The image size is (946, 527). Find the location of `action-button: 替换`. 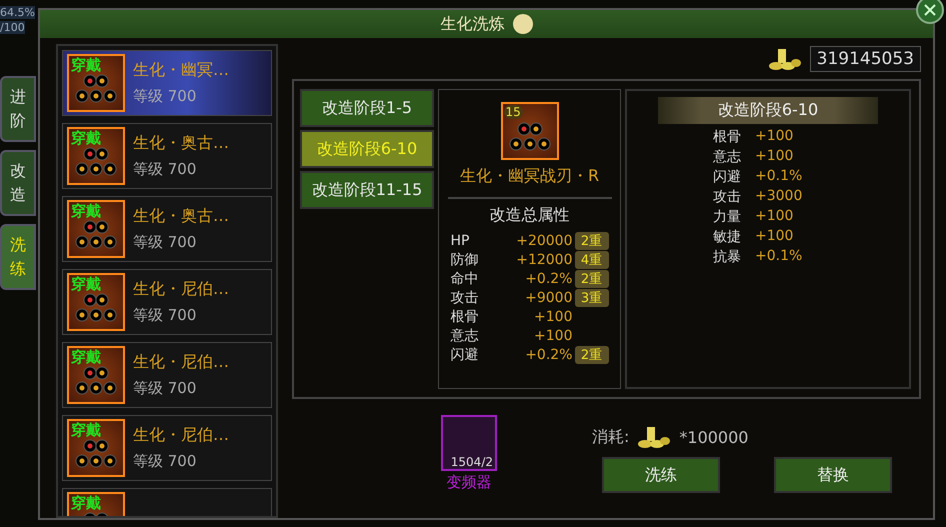

action-button: 替换 is located at coordinates (833, 475).